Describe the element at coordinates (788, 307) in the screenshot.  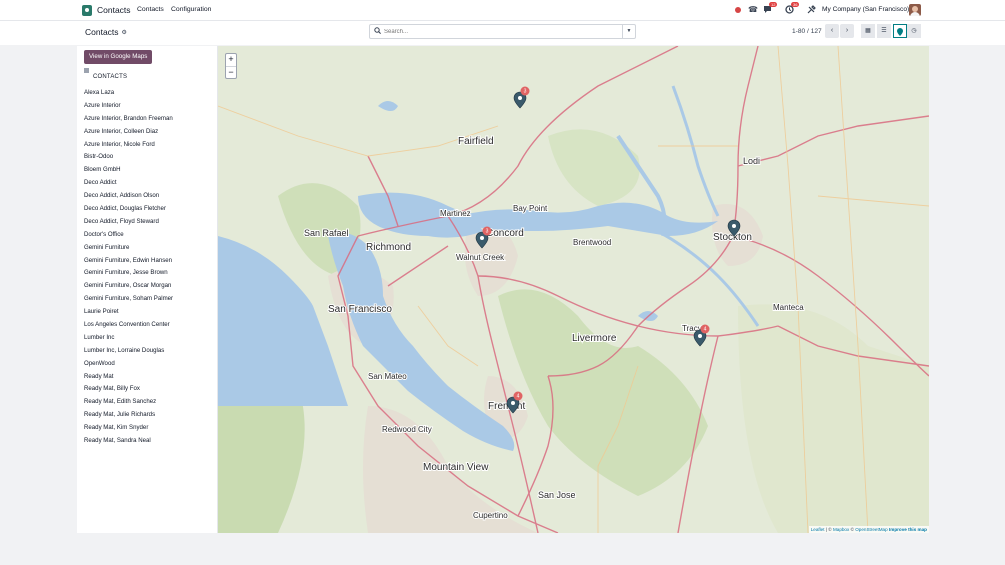
I see `place-label: Manteca` at that location.